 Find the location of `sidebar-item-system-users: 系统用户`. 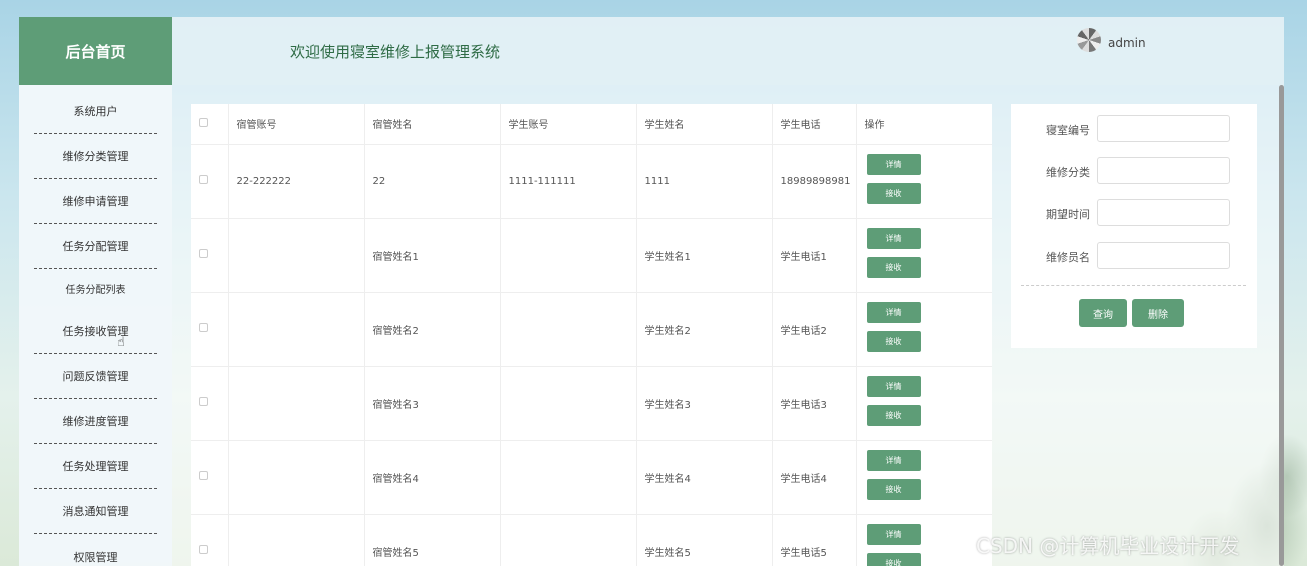

sidebar-item-system-users: 系统用户 is located at coordinates (95, 111).